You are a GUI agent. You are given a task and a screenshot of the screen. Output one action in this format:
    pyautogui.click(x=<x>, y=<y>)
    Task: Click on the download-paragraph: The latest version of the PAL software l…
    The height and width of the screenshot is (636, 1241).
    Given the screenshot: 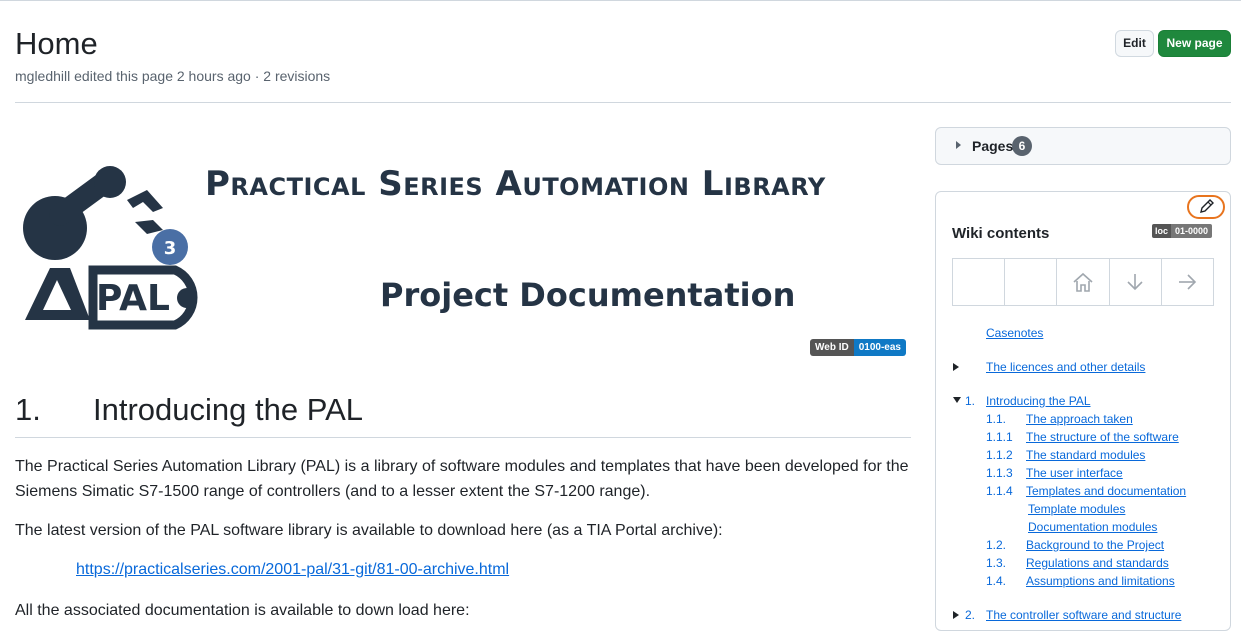 What is the action you would take?
    pyautogui.click(x=369, y=530)
    